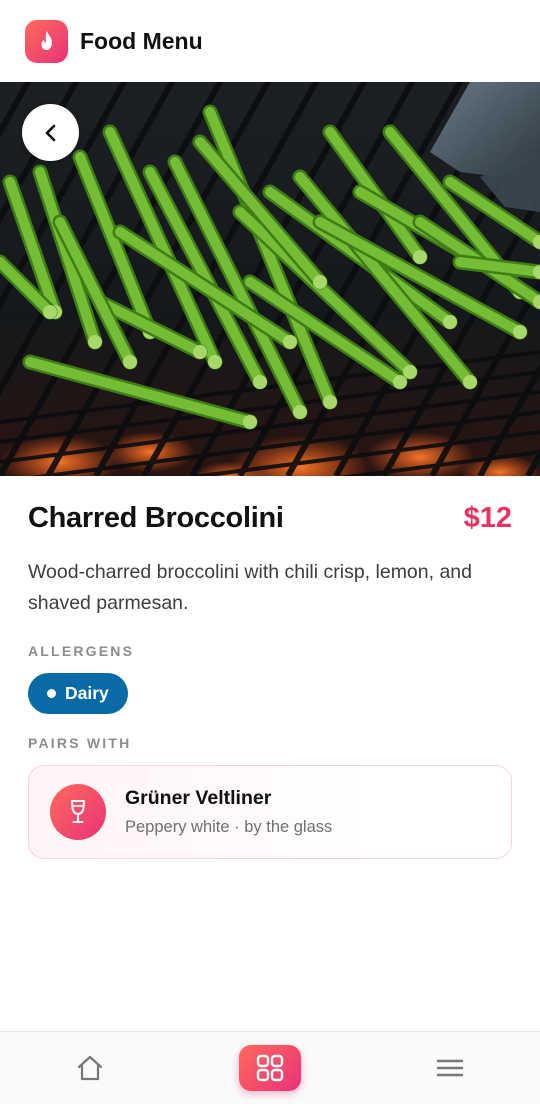 Image resolution: width=540 pixels, height=1104 pixels. I want to click on app-logo, so click(46, 41).